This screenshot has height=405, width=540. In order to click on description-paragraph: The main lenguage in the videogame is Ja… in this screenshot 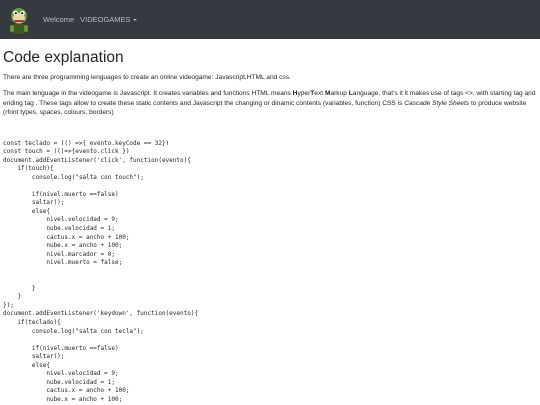, I will do `click(270, 103)`.